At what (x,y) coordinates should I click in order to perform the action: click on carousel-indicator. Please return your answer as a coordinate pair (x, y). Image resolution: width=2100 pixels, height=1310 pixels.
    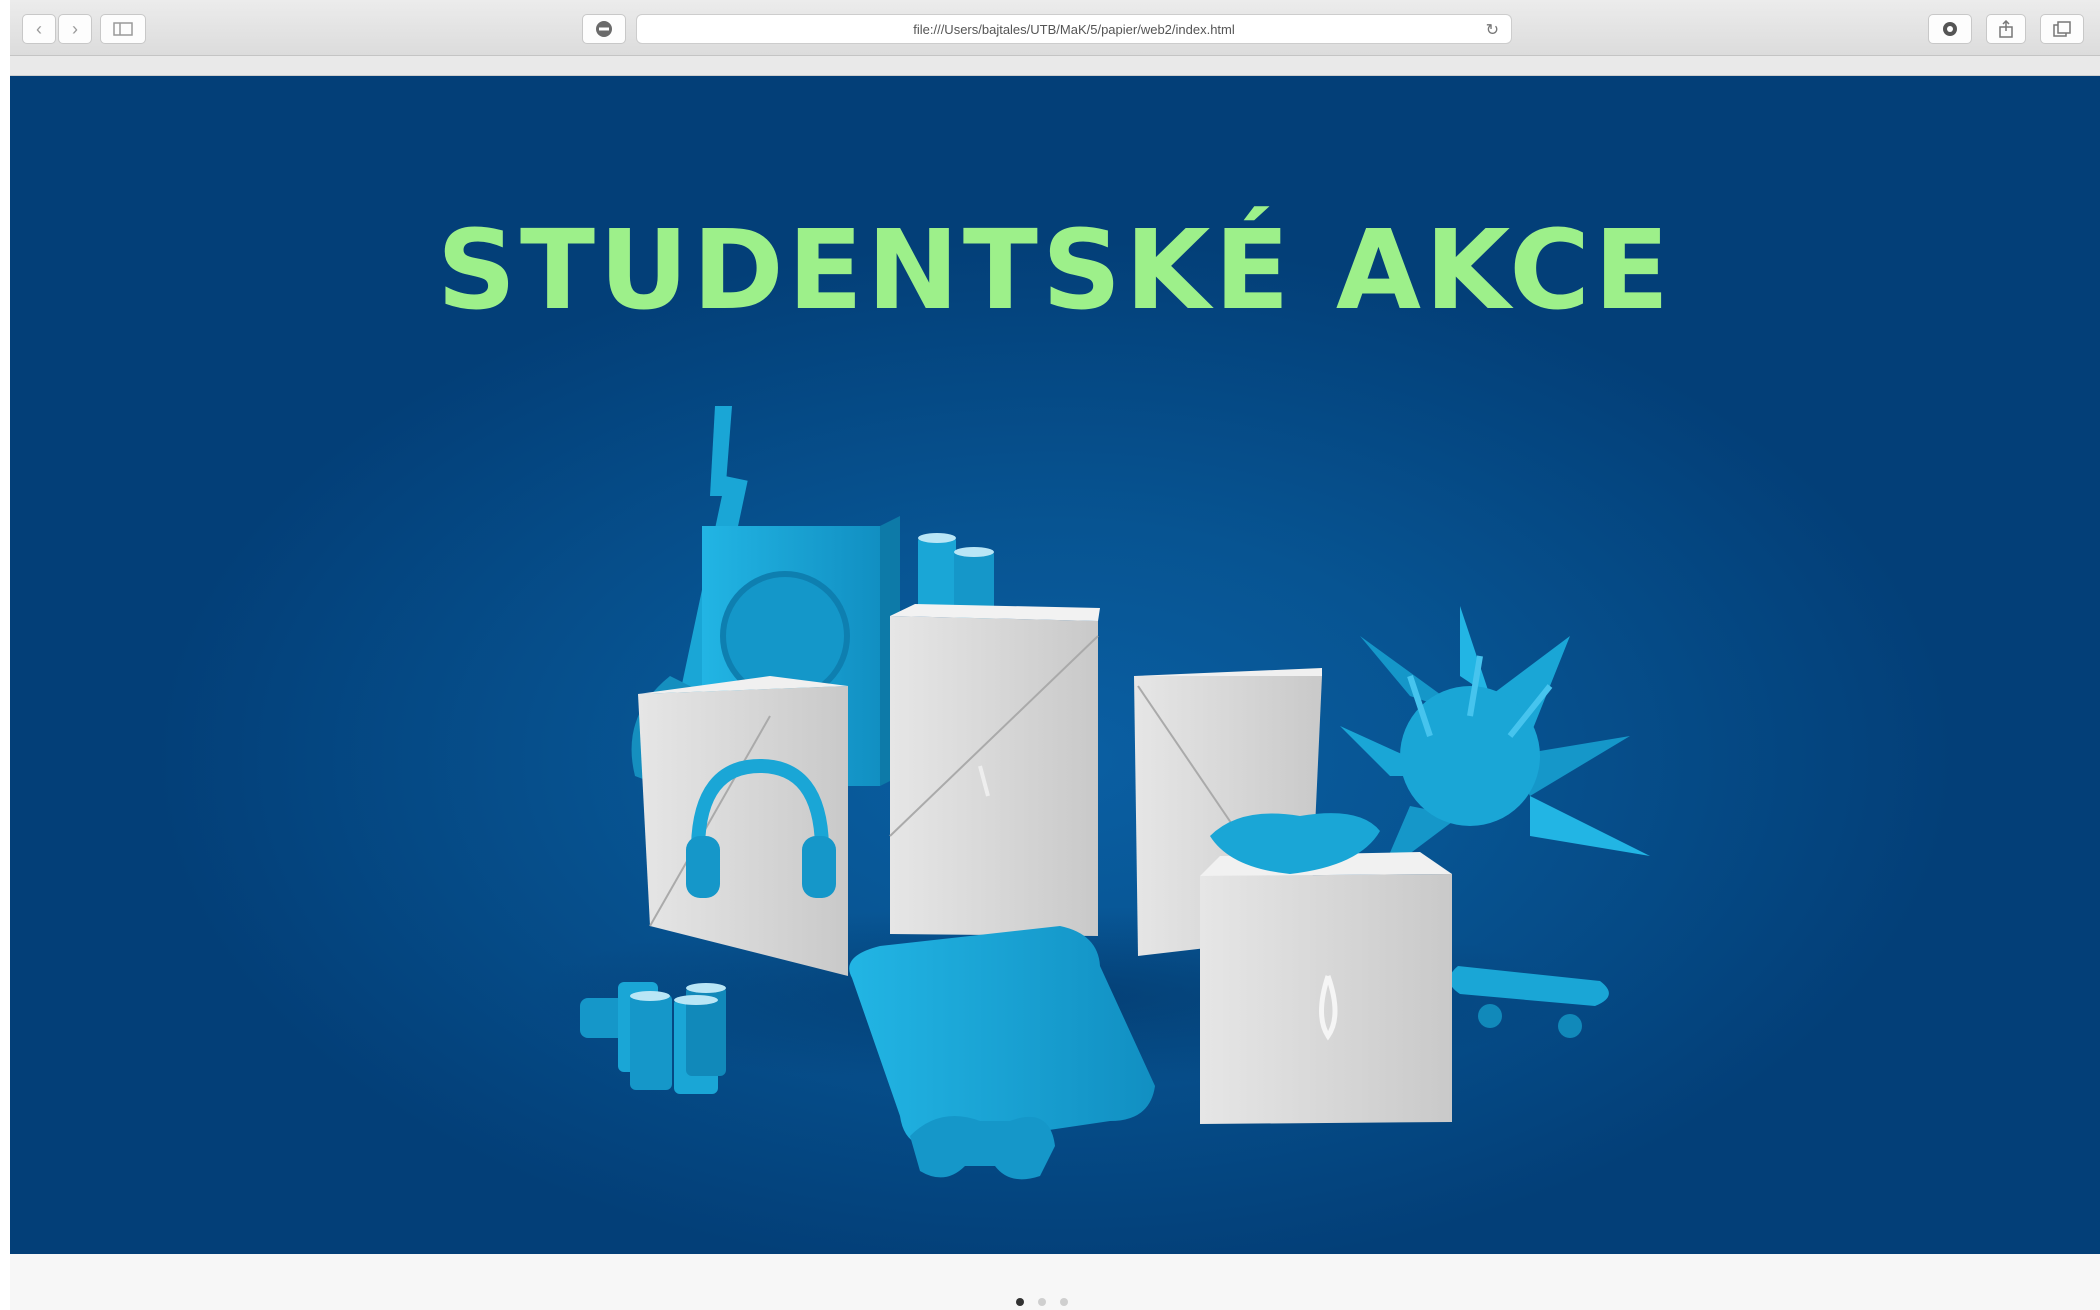
    Looking at the image, I should click on (1042, 1302).